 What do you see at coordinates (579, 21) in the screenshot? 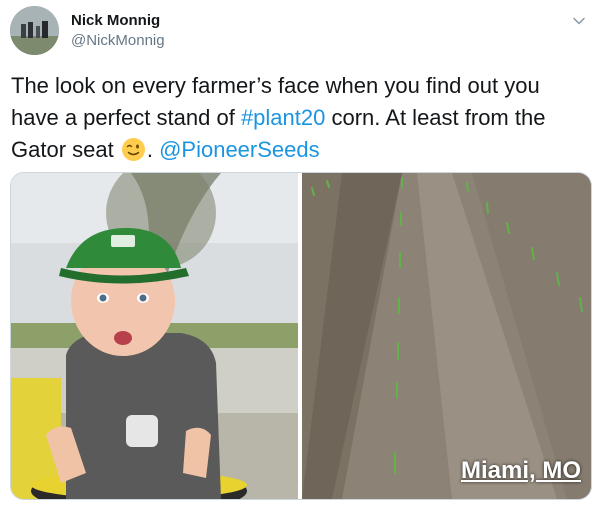
I see `chevron-down-icon` at bounding box center [579, 21].